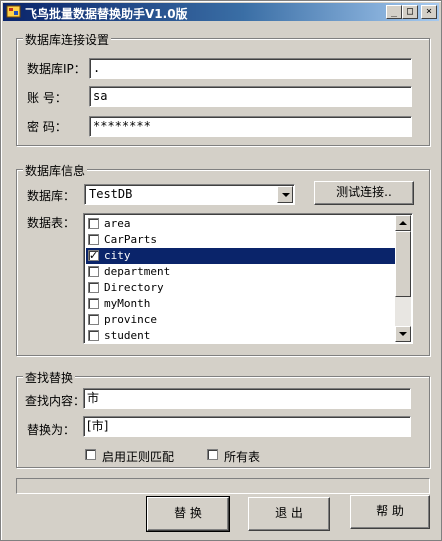 The height and width of the screenshot is (541, 442). I want to click on progress-bar, so click(223, 486).